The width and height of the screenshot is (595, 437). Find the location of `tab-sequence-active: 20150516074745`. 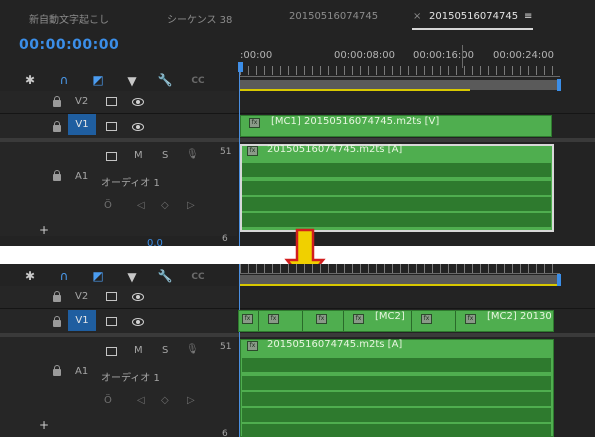

tab-sequence-active: 20150516074745 is located at coordinates (473, 16).